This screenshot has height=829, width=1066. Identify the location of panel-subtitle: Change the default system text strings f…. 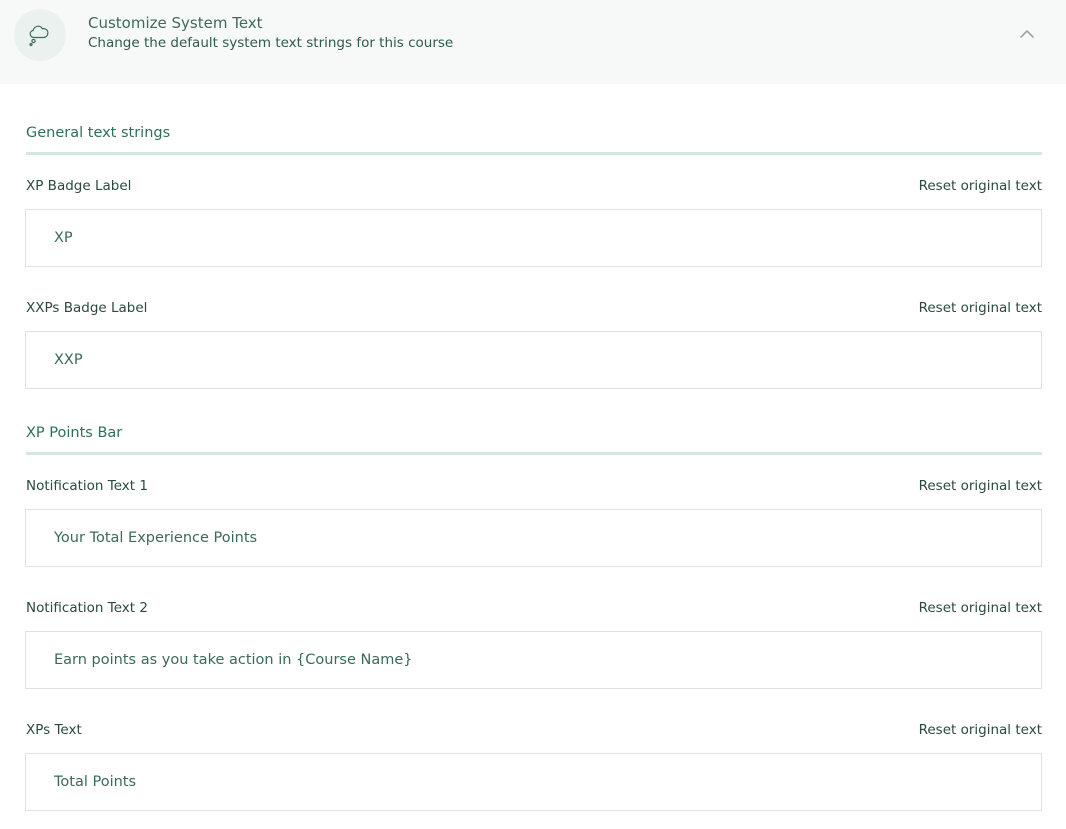
(271, 43).